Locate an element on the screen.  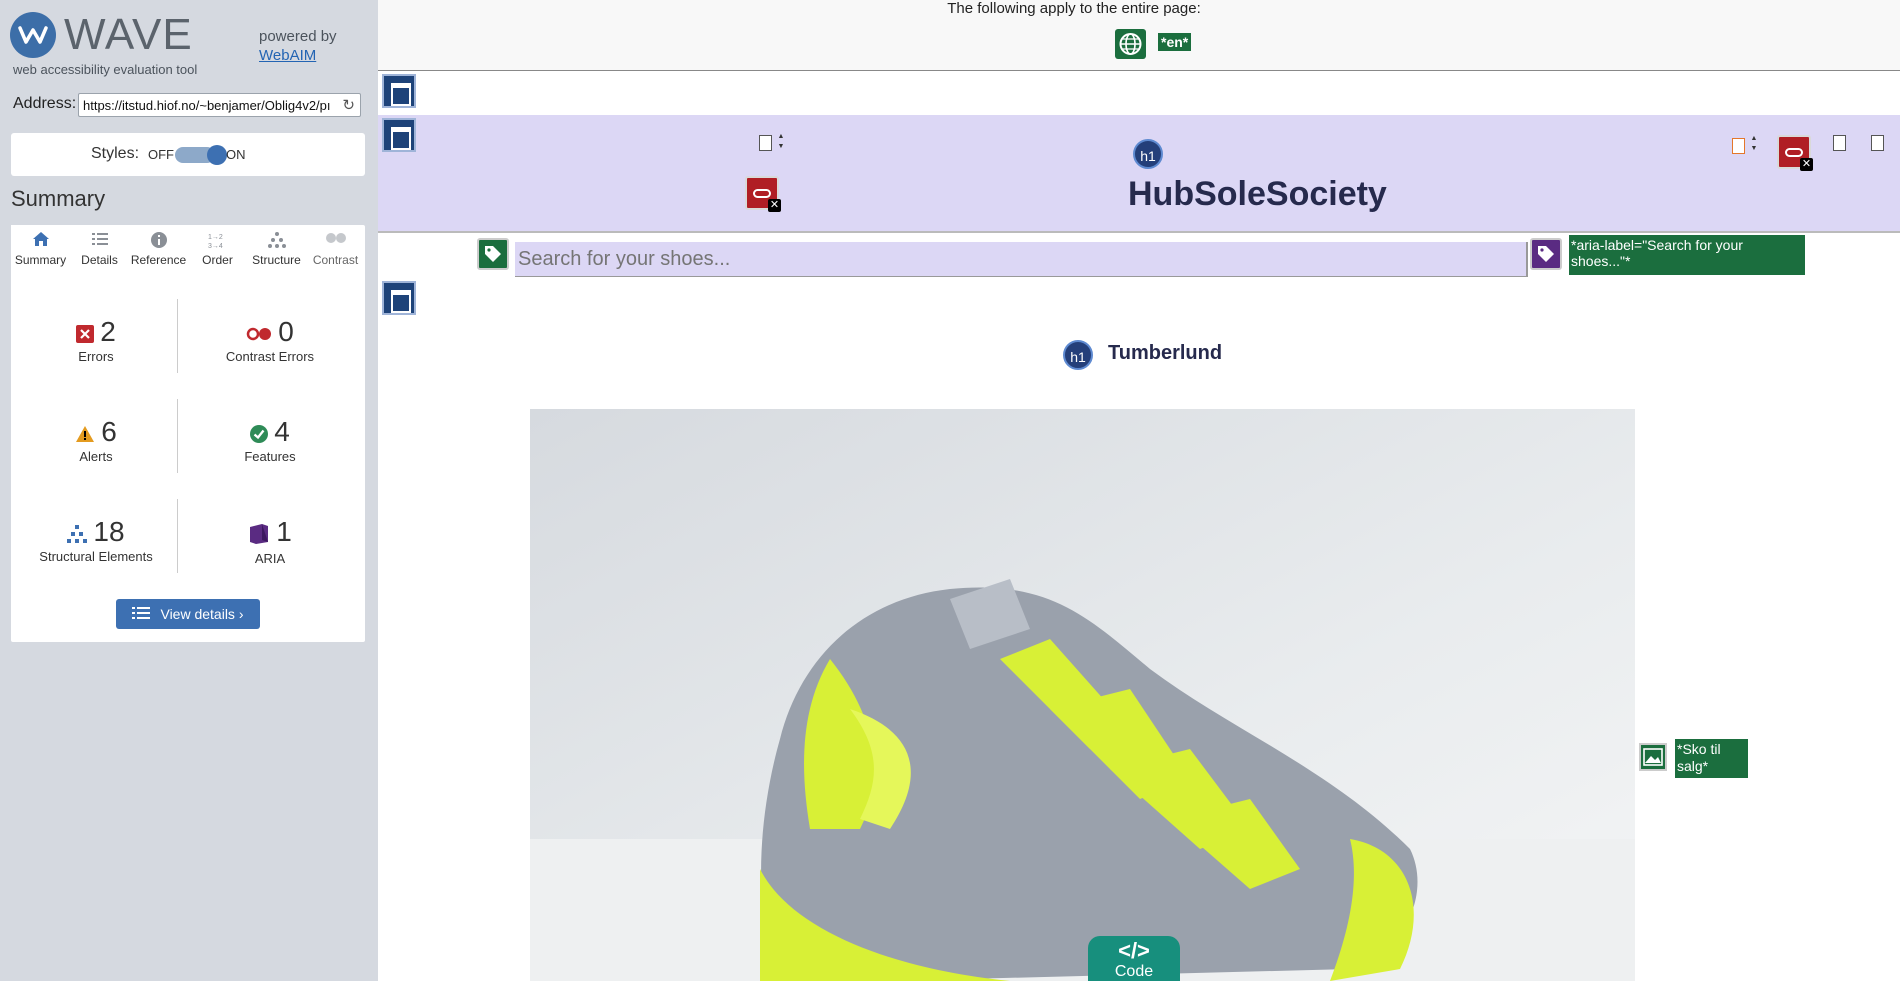
summary-panel: Summary Details Reference 1→23→4 Order is located at coordinates (188, 433).